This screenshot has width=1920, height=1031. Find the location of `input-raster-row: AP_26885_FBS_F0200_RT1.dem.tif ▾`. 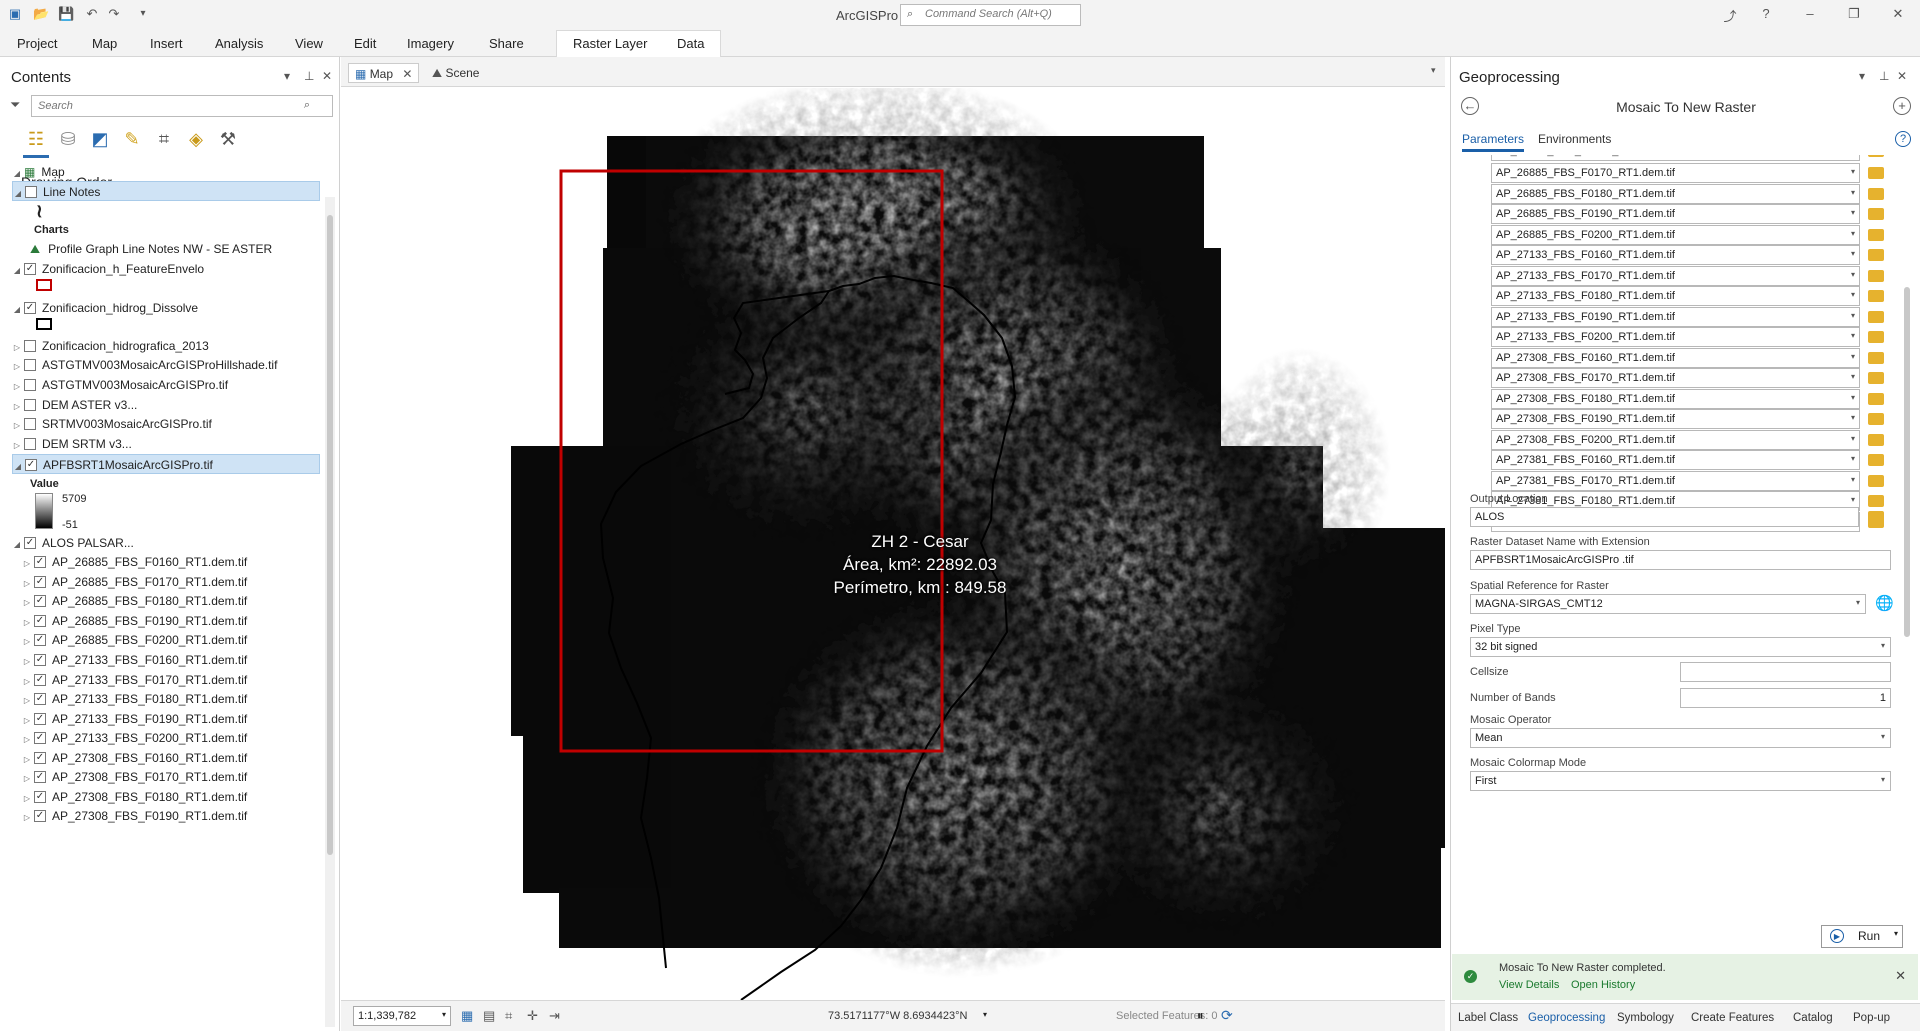

input-raster-row: AP_26885_FBS_F0200_RT1.dem.tif ▾ is located at coordinates (1675, 234).